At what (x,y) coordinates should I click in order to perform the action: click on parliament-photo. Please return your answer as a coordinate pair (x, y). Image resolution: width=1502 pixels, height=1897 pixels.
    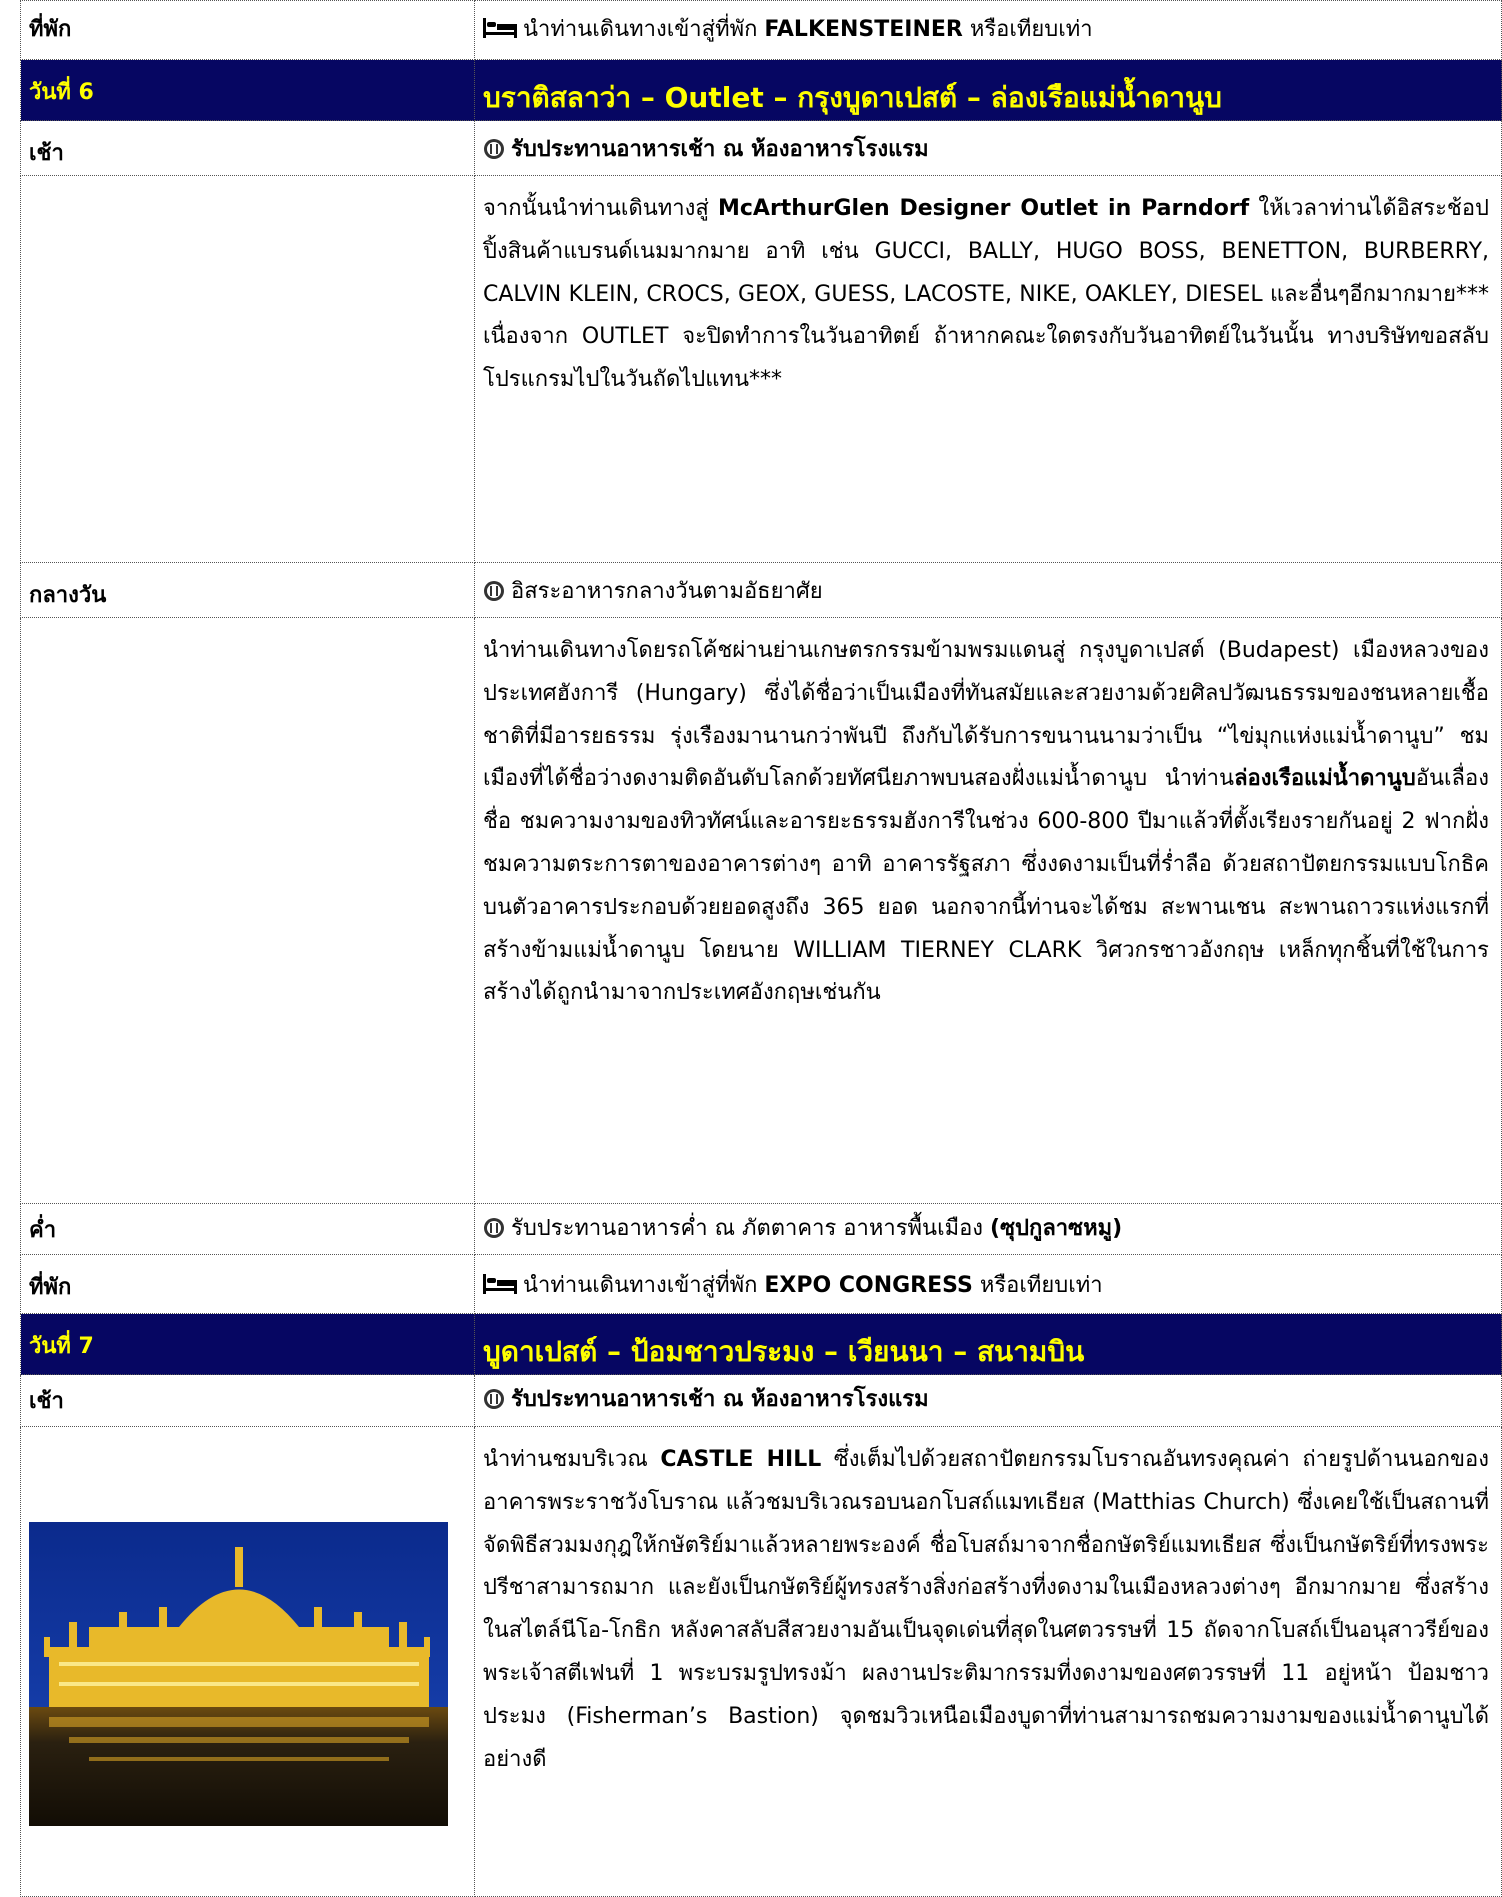
    Looking at the image, I should click on (238, 1674).